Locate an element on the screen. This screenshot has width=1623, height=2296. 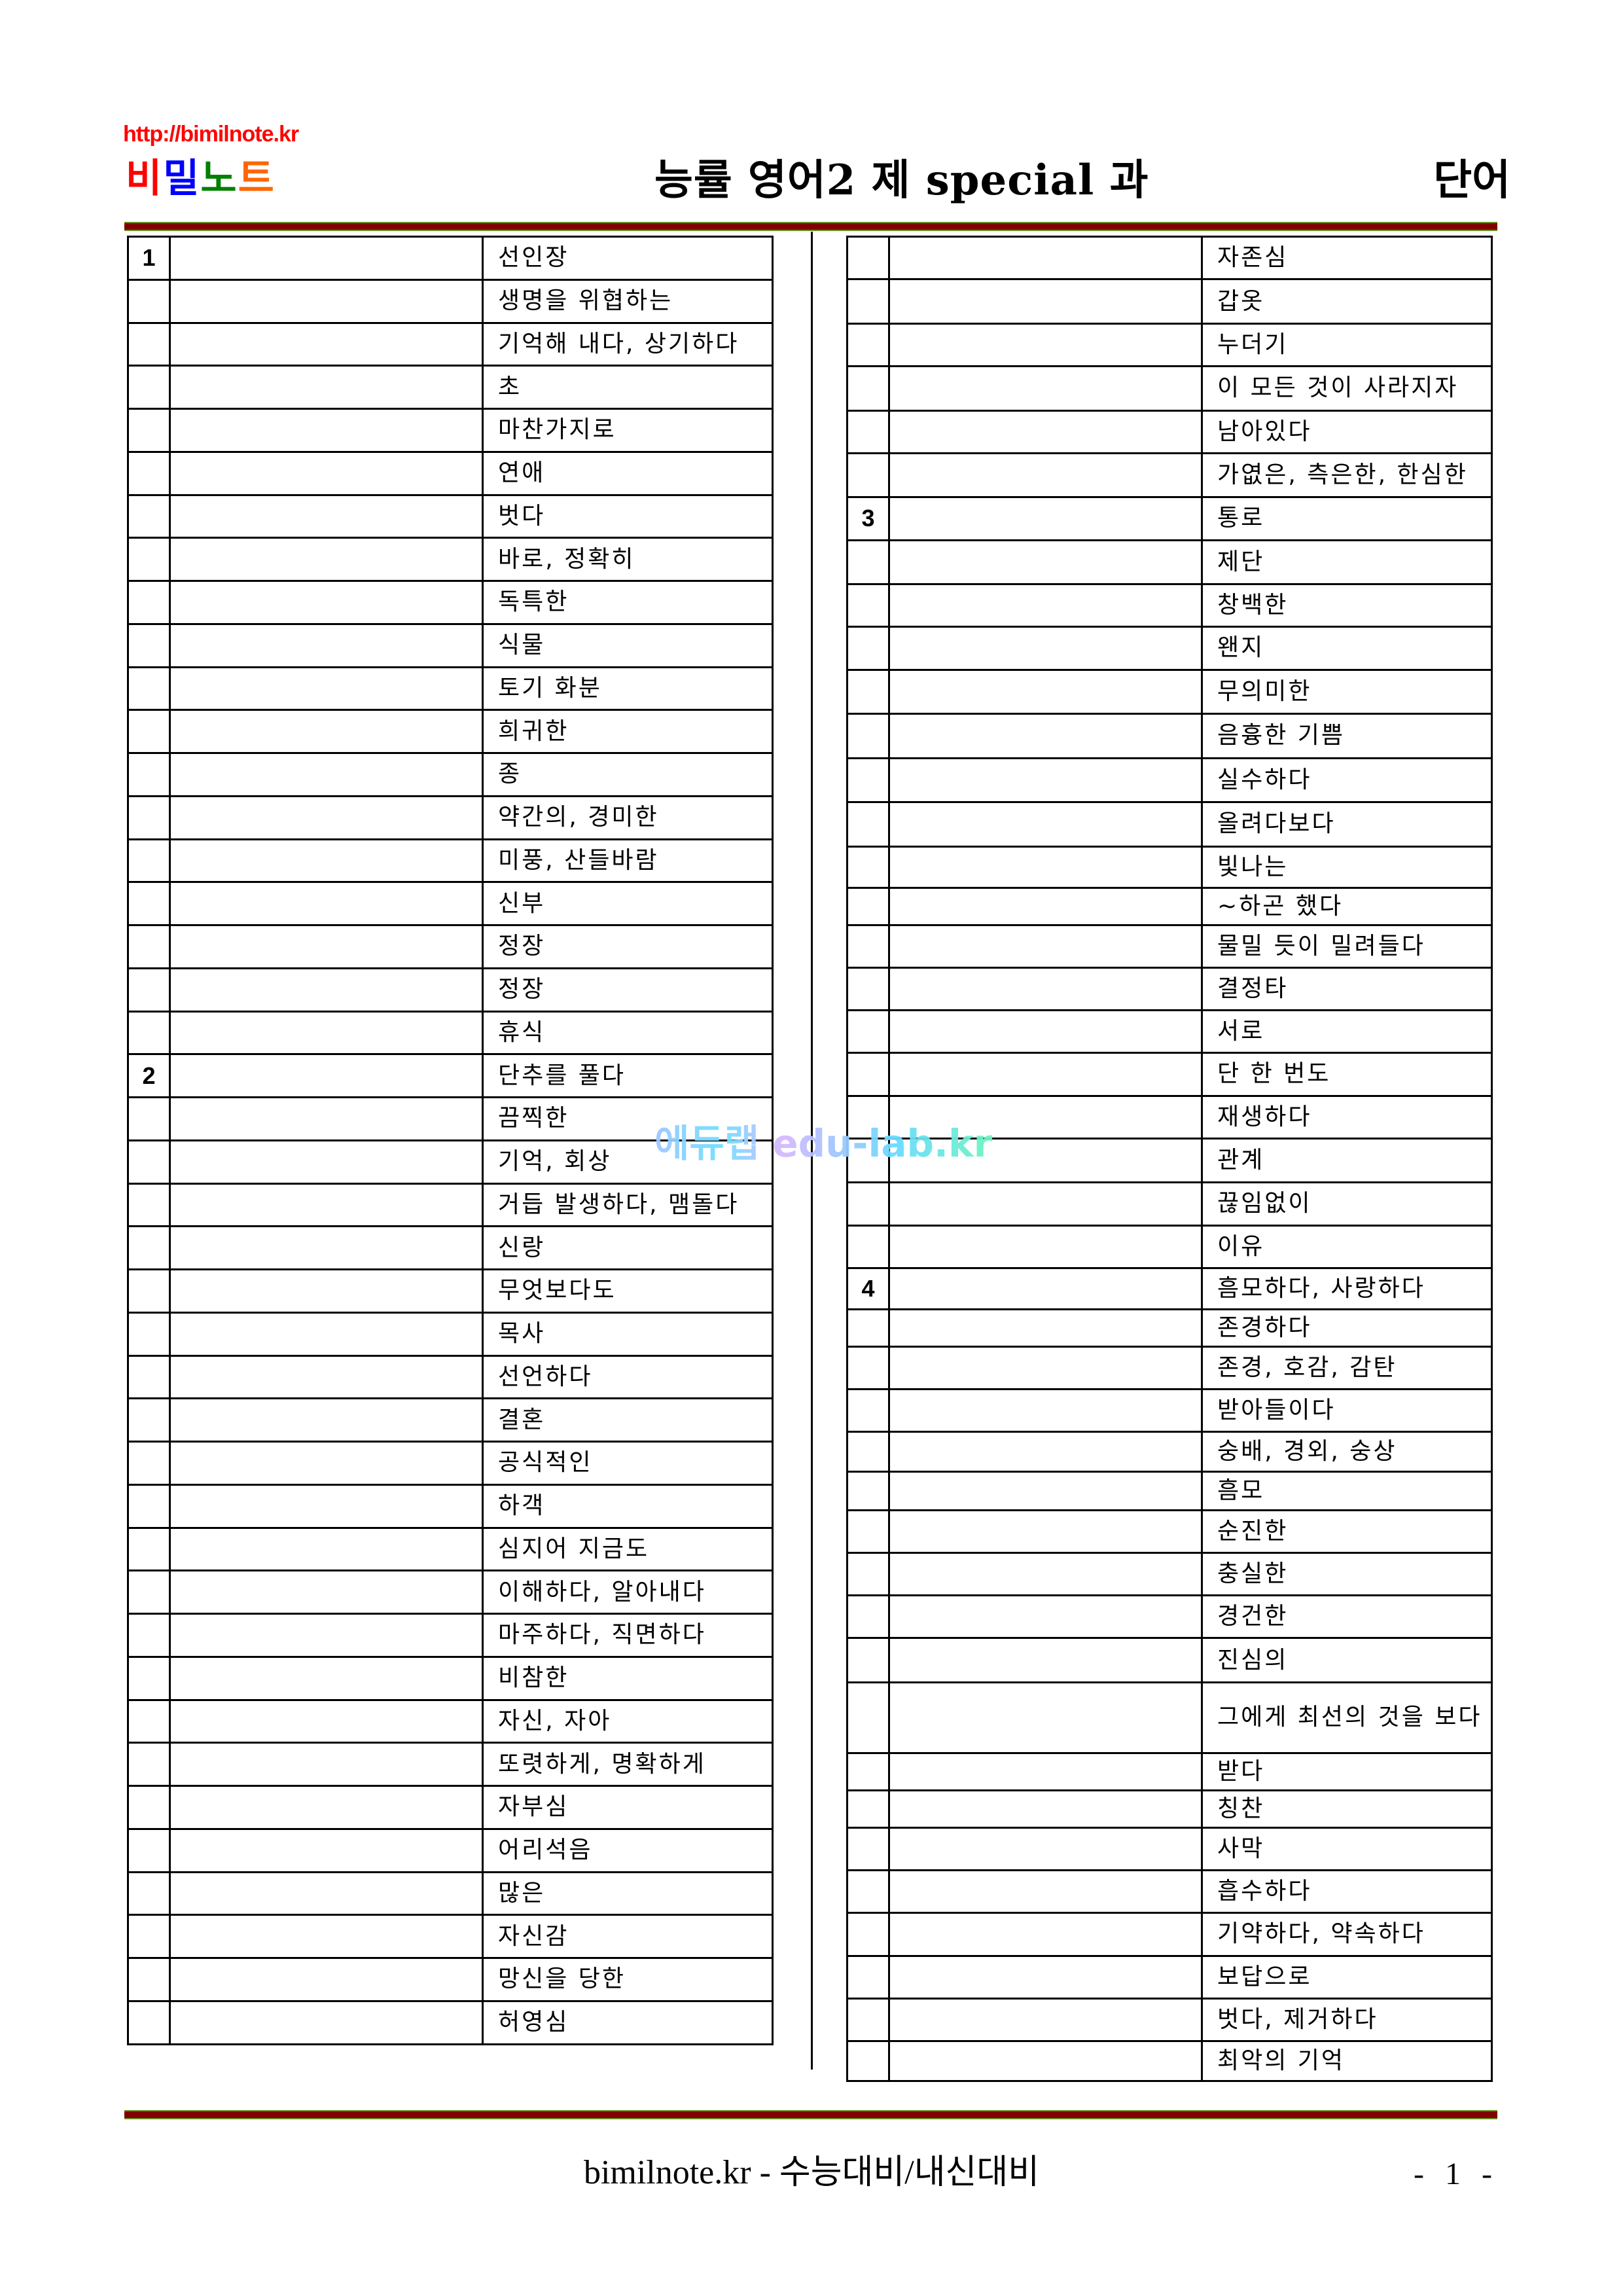
footer-rule is located at coordinates (810, 2114).